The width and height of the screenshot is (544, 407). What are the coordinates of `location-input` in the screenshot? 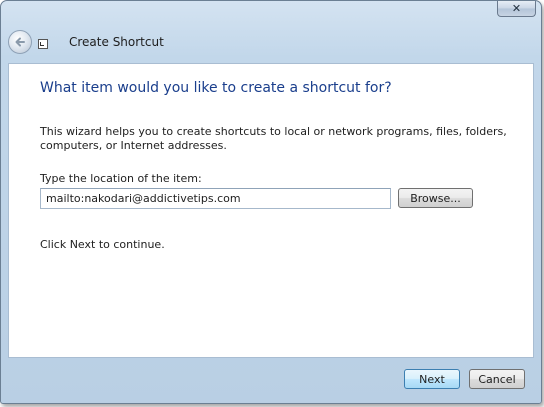 It's located at (215, 198).